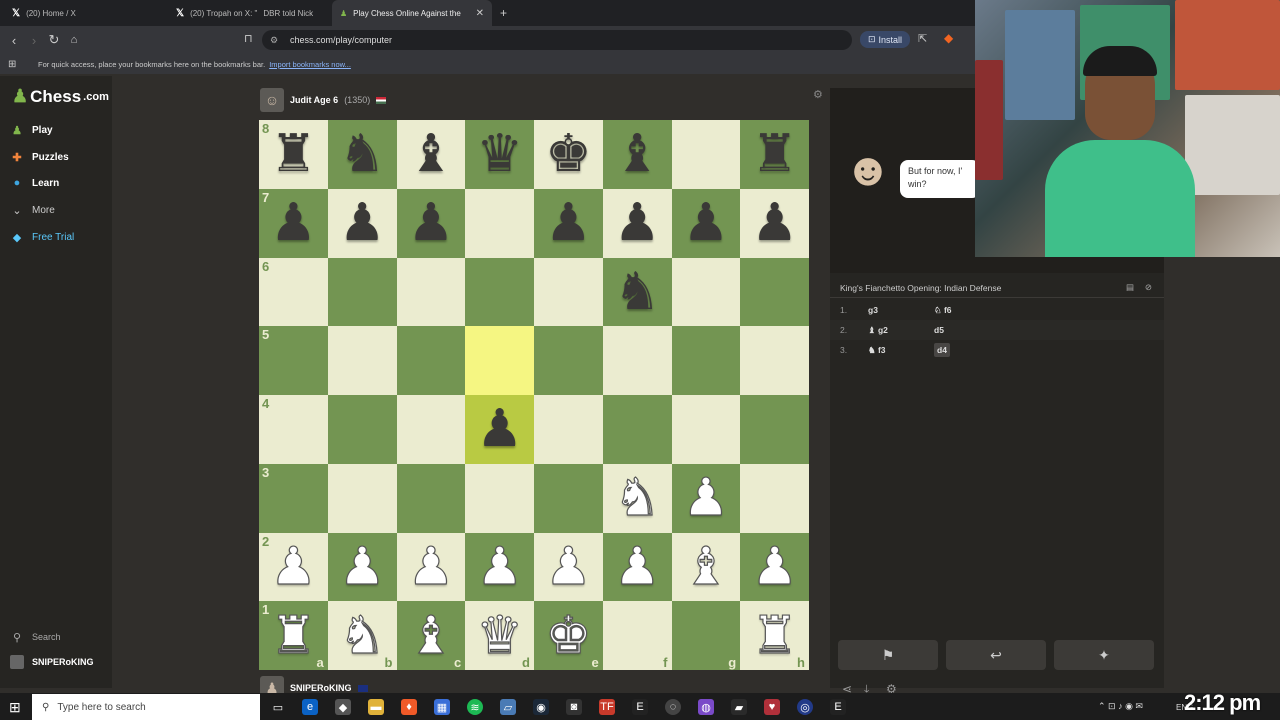 The height and width of the screenshot is (720, 1280). I want to click on square-e7: ♟, so click(568, 223).